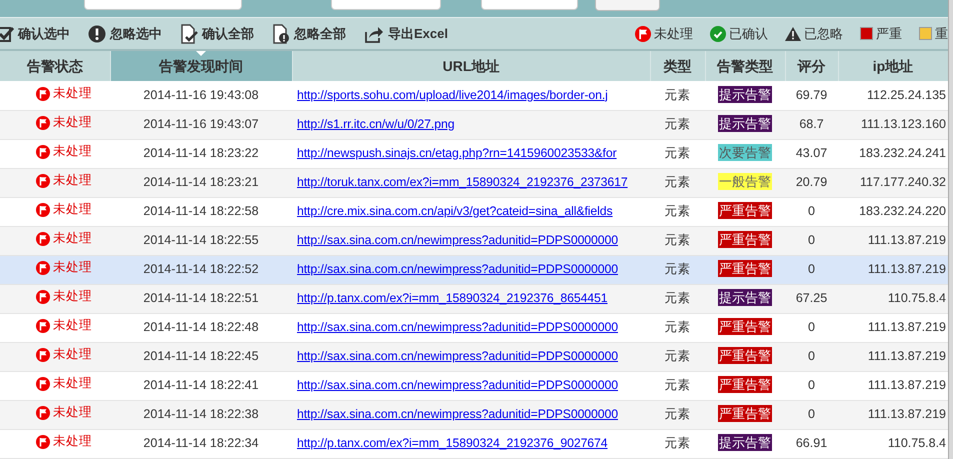 The height and width of the screenshot is (459, 953). Describe the element at coordinates (375, 124) in the screenshot. I see `url-link: http://s1.rr.itc.cn/w/u/0/27.png` at that location.